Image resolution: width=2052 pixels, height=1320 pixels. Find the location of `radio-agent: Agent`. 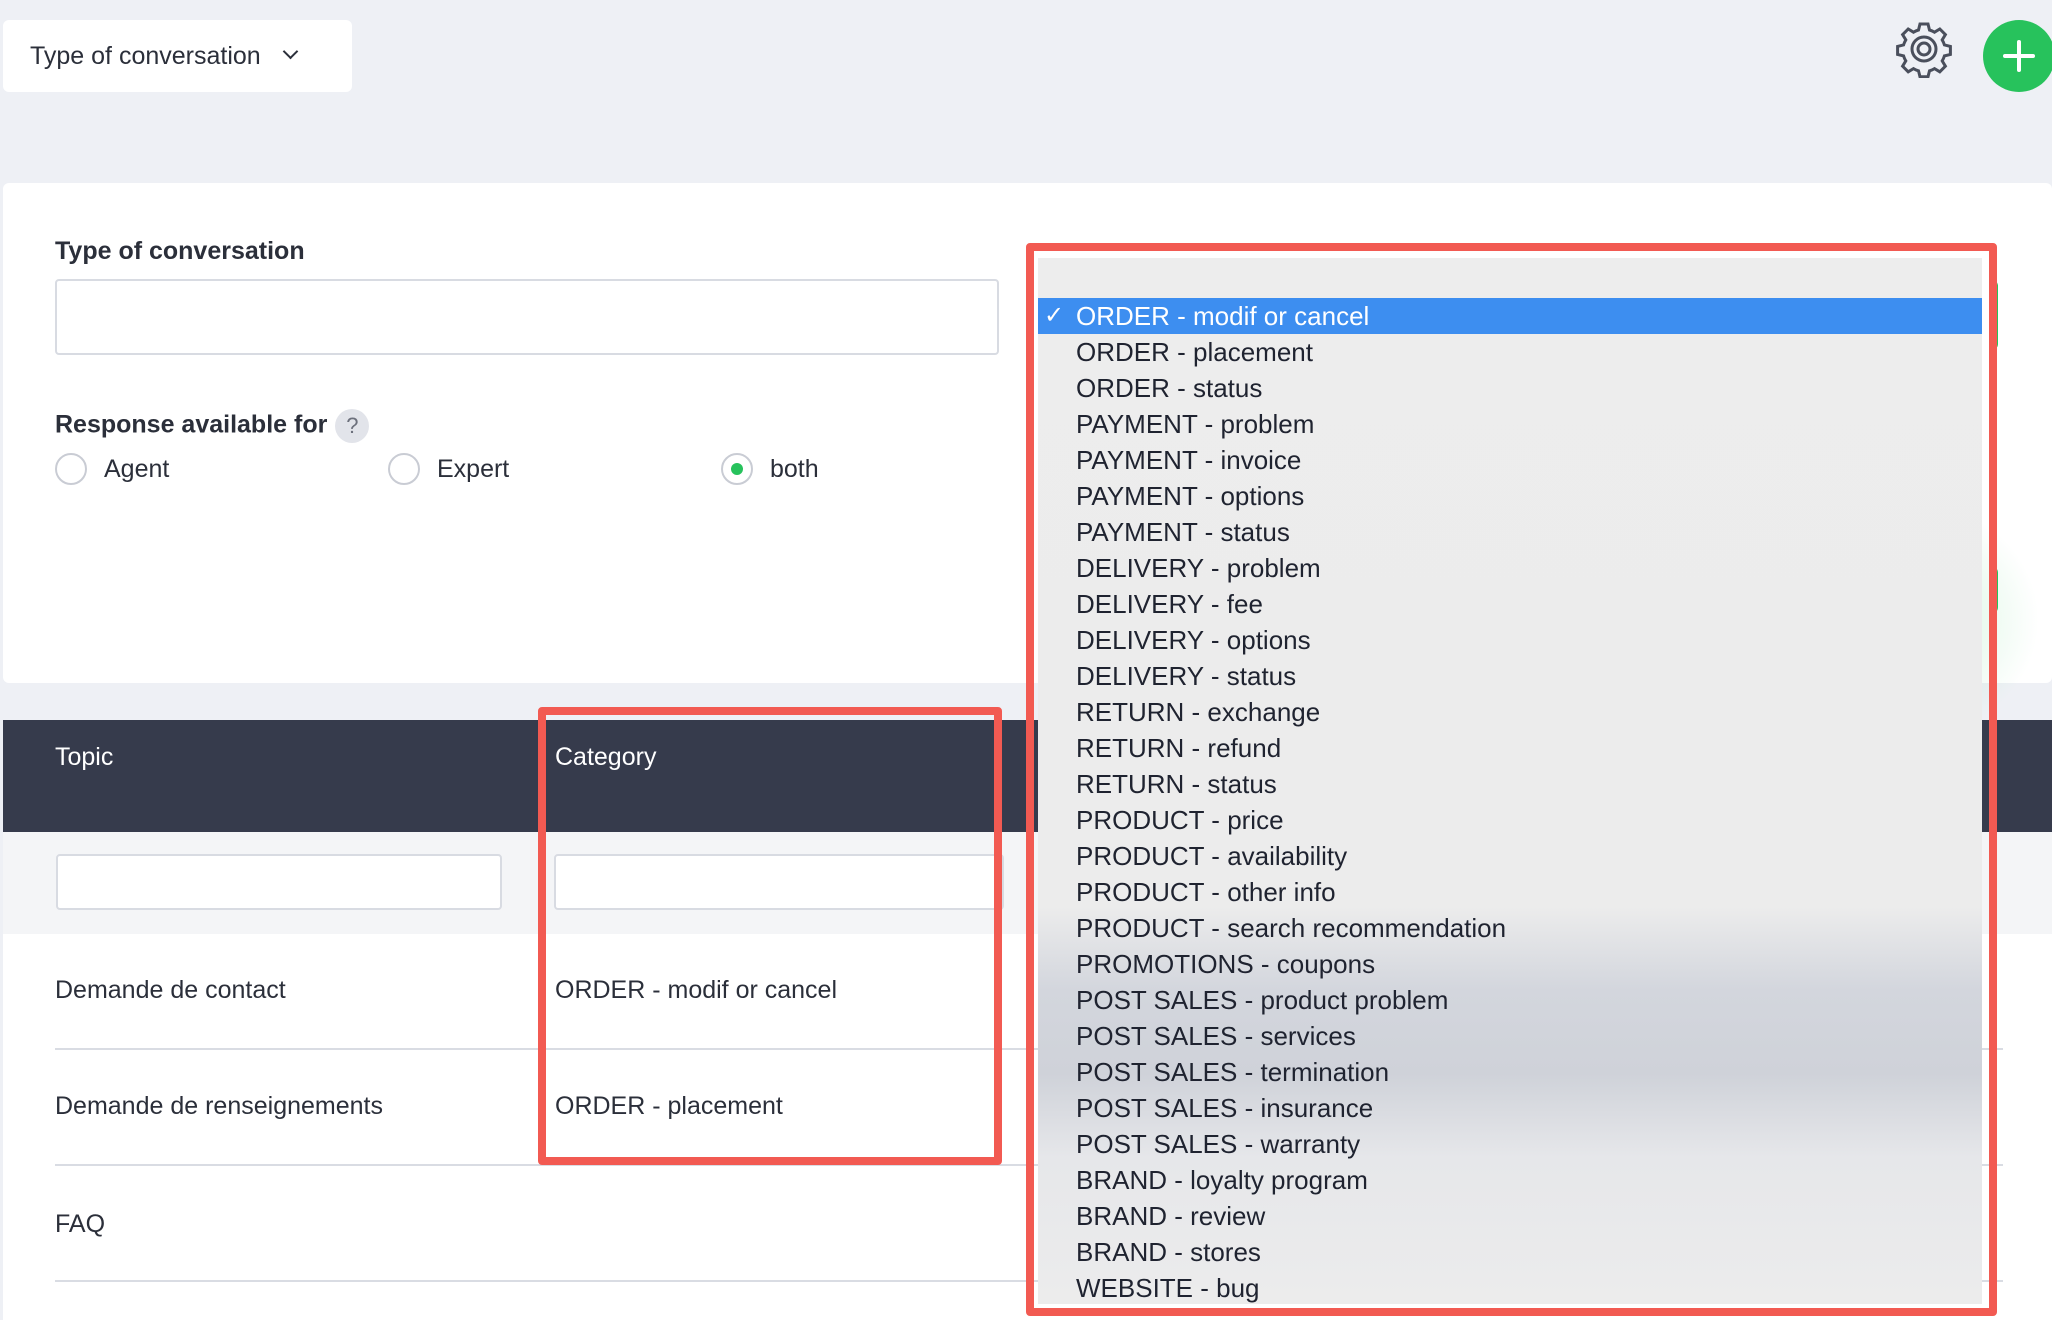

radio-agent: Agent is located at coordinates (112, 469).